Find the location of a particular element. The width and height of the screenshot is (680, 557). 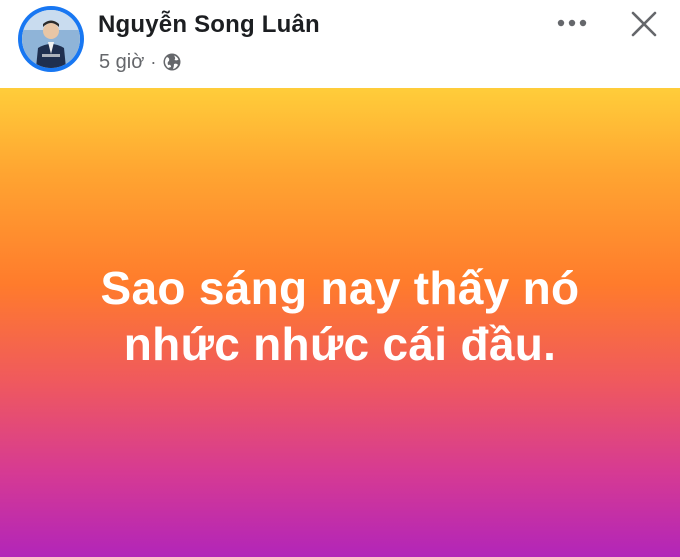

post-meta: 5 giờ · is located at coordinates (140, 62).